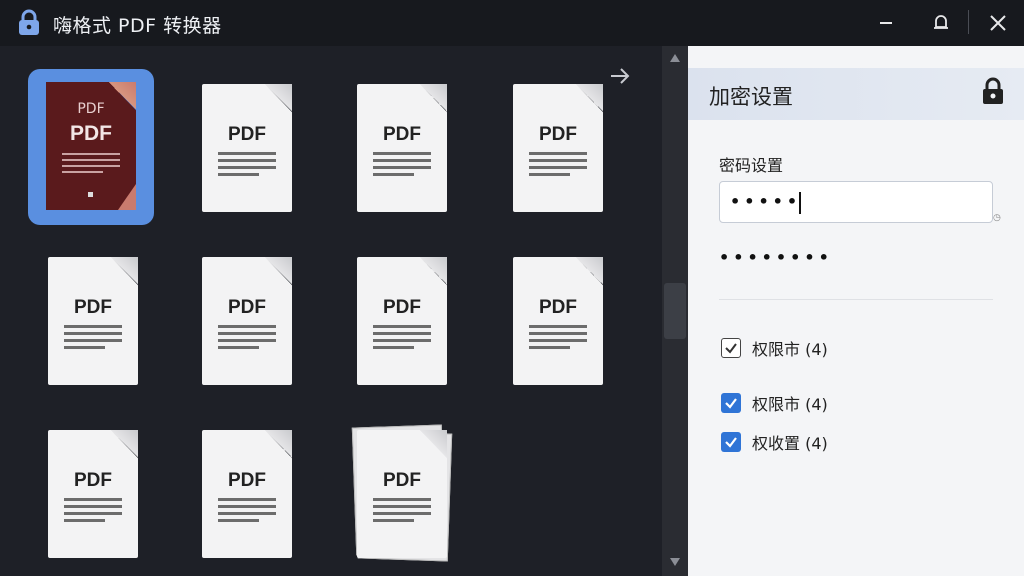 This screenshot has width=1024, height=576. I want to click on permission-checkbox-1: 权限市 (4), so click(774, 348).